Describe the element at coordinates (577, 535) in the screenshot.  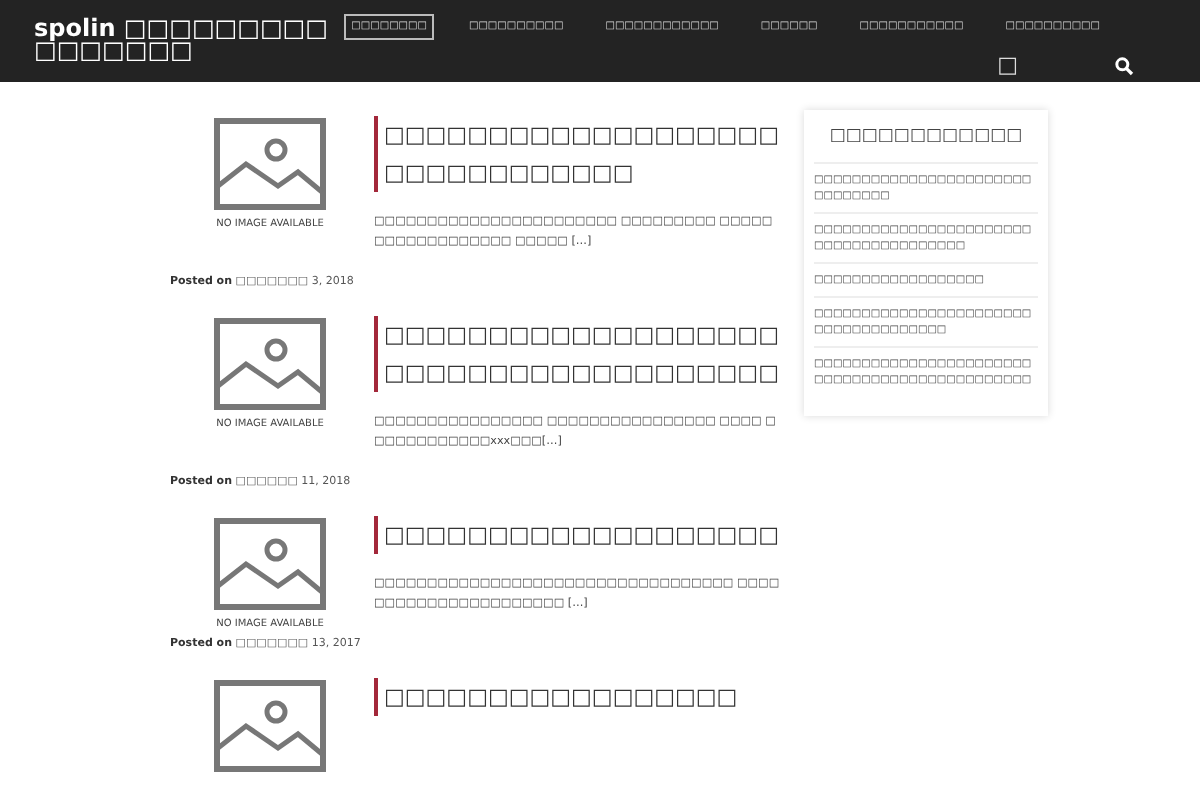
I see `post-title: □□□□□□□□□□□□□□□□□□□` at that location.